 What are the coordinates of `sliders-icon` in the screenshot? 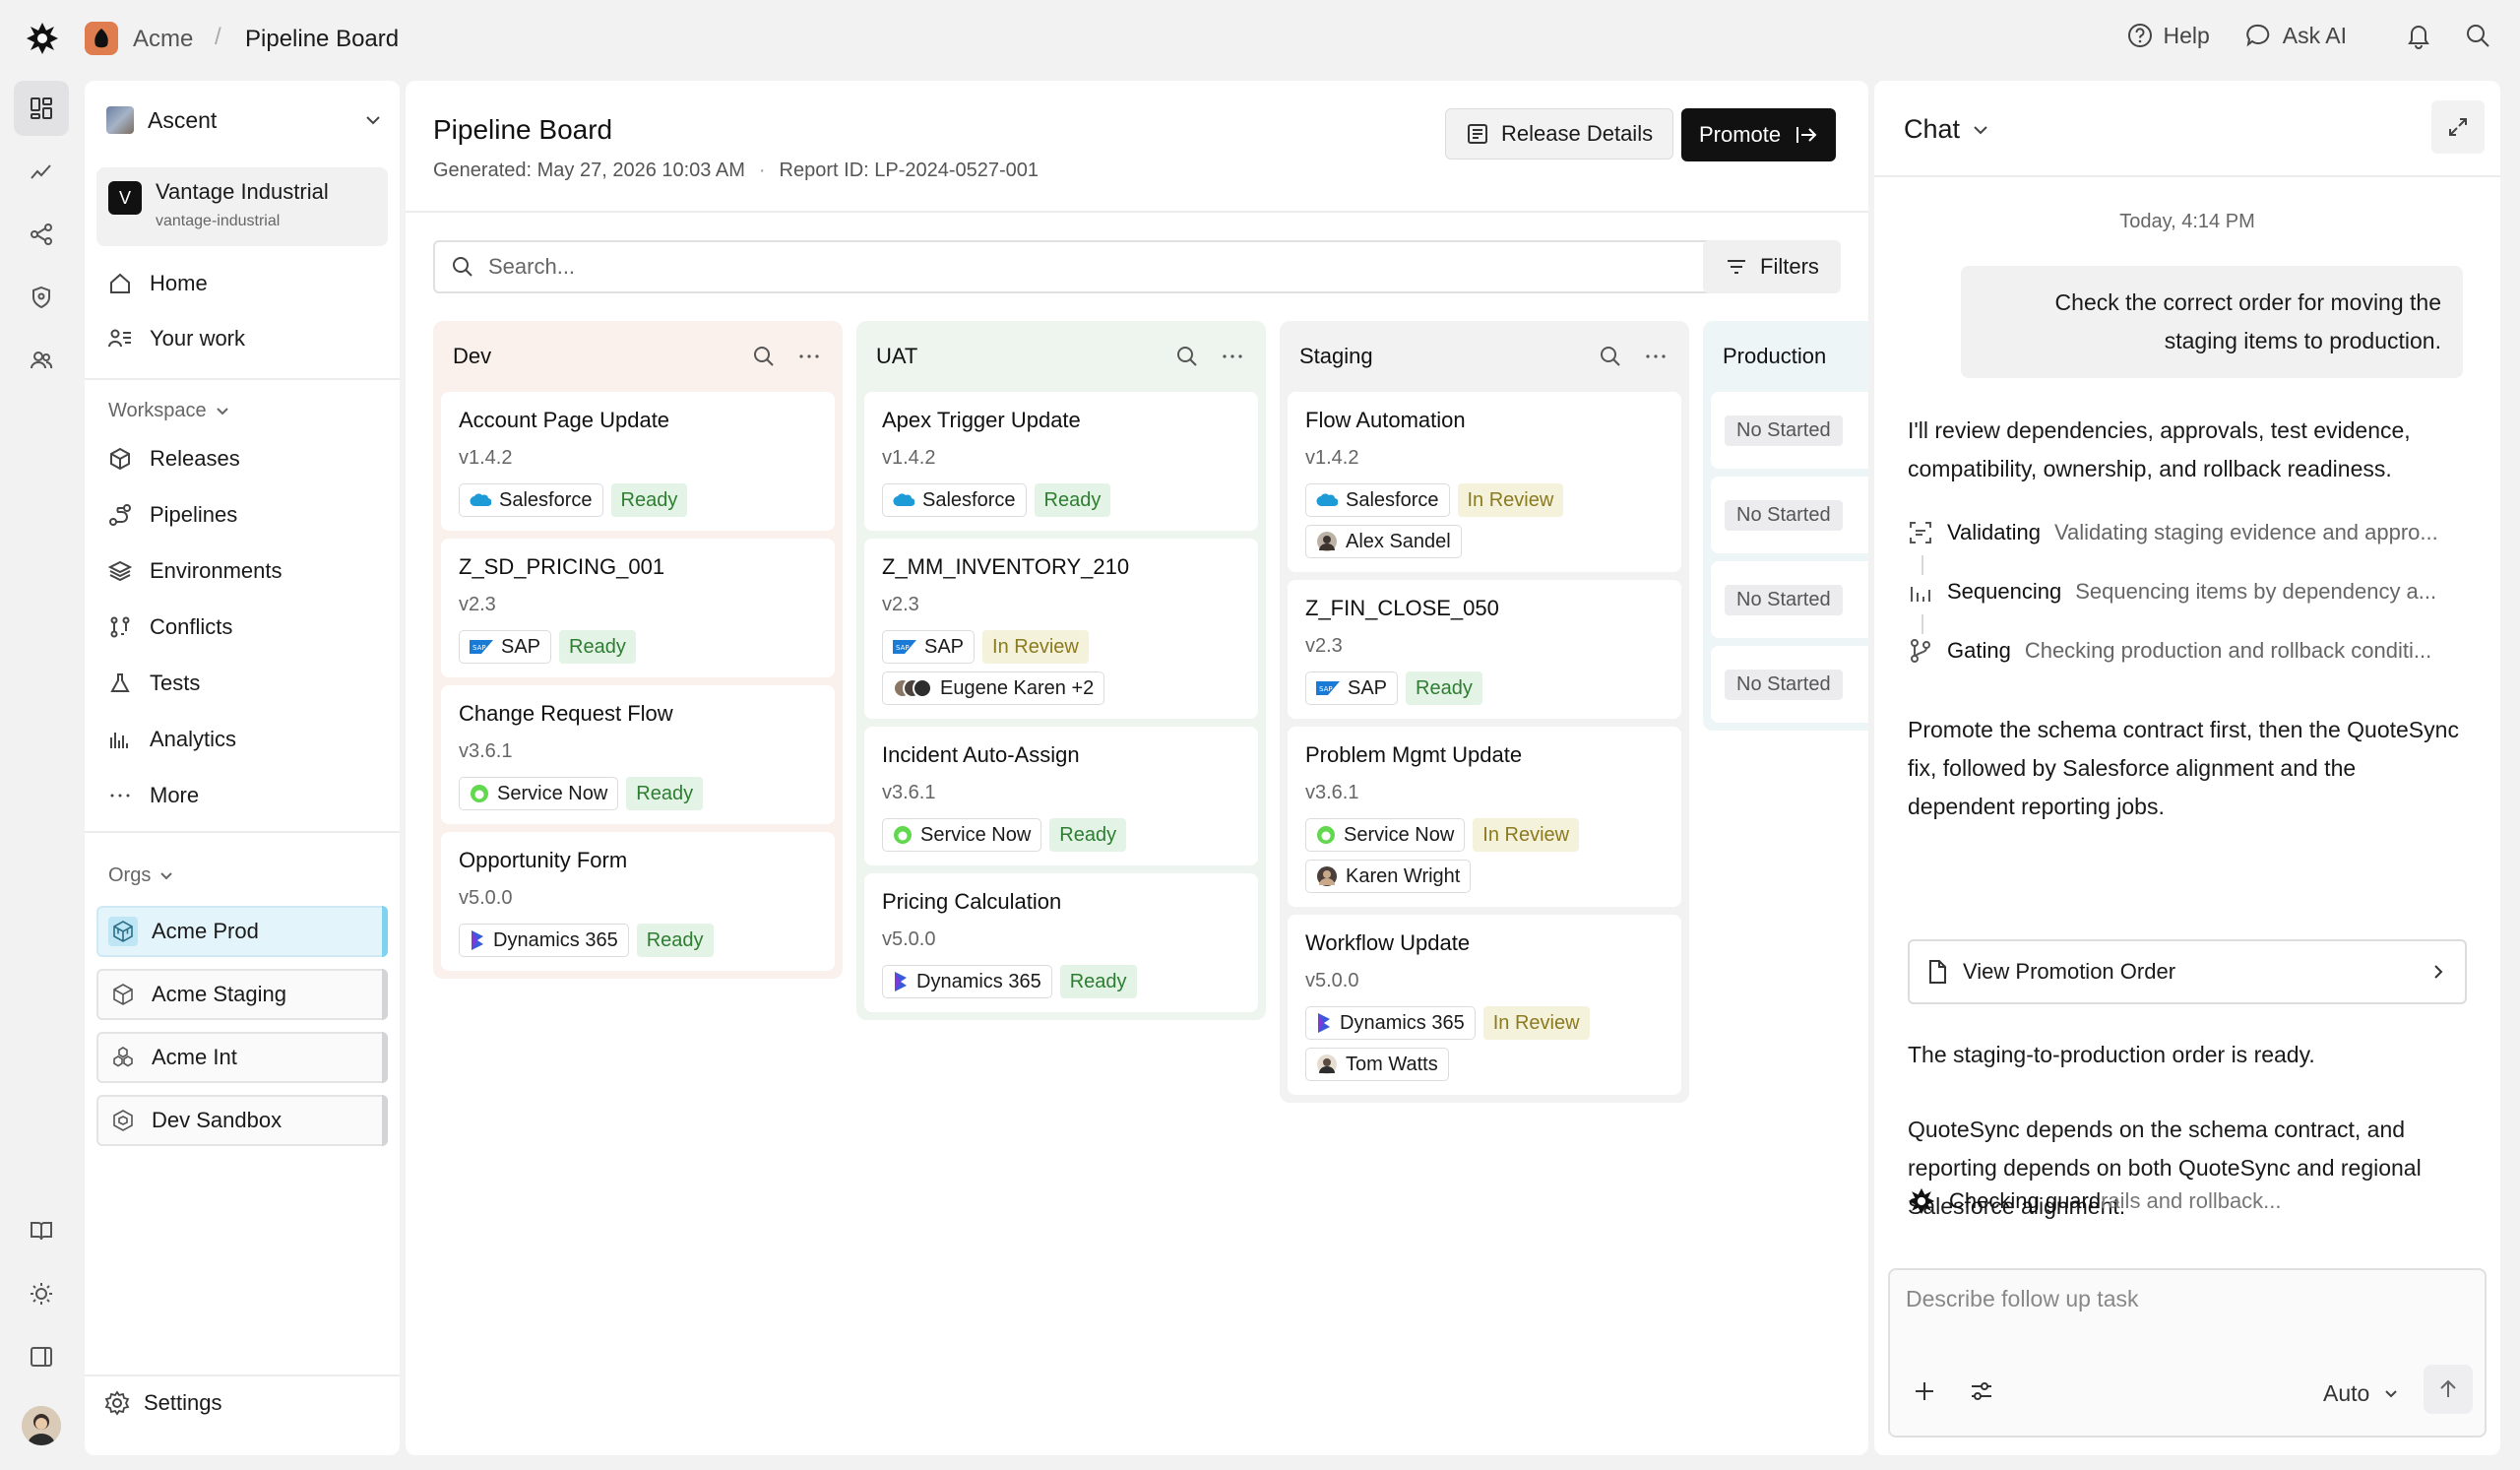 It's located at (1981, 1391).